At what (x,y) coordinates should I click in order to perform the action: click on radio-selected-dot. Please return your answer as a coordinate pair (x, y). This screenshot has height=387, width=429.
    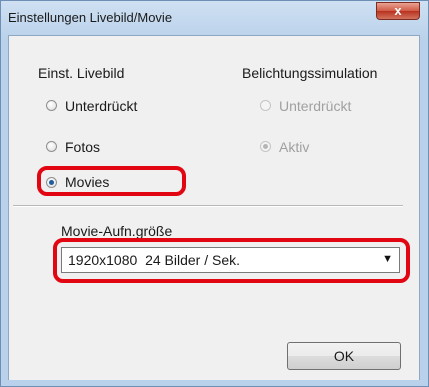
    Looking at the image, I should click on (265, 146).